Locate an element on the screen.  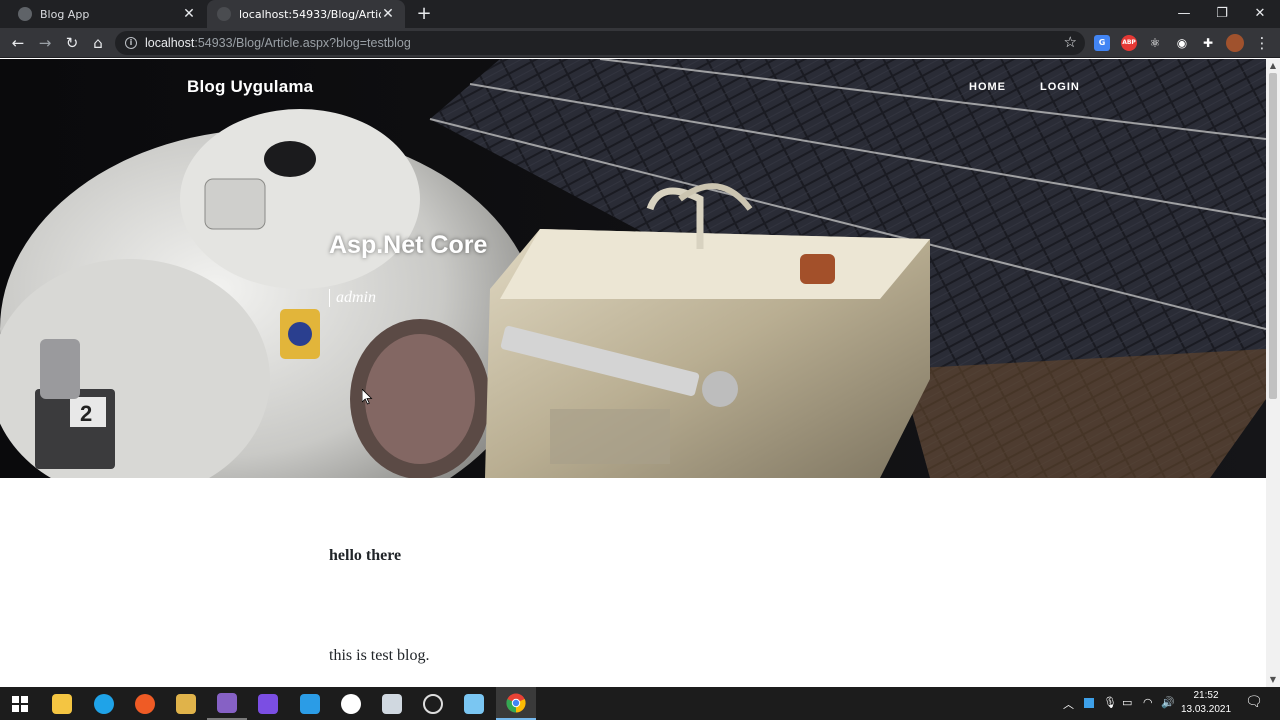
forward-arrow-icon: → is located at coordinates (45, 43).